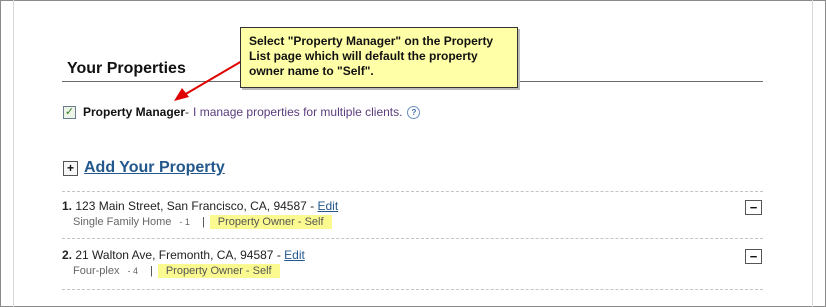 The width and height of the screenshot is (826, 307). I want to click on property-details-line: Four-plex - 4 | Property Owner - Self, so click(189, 271).